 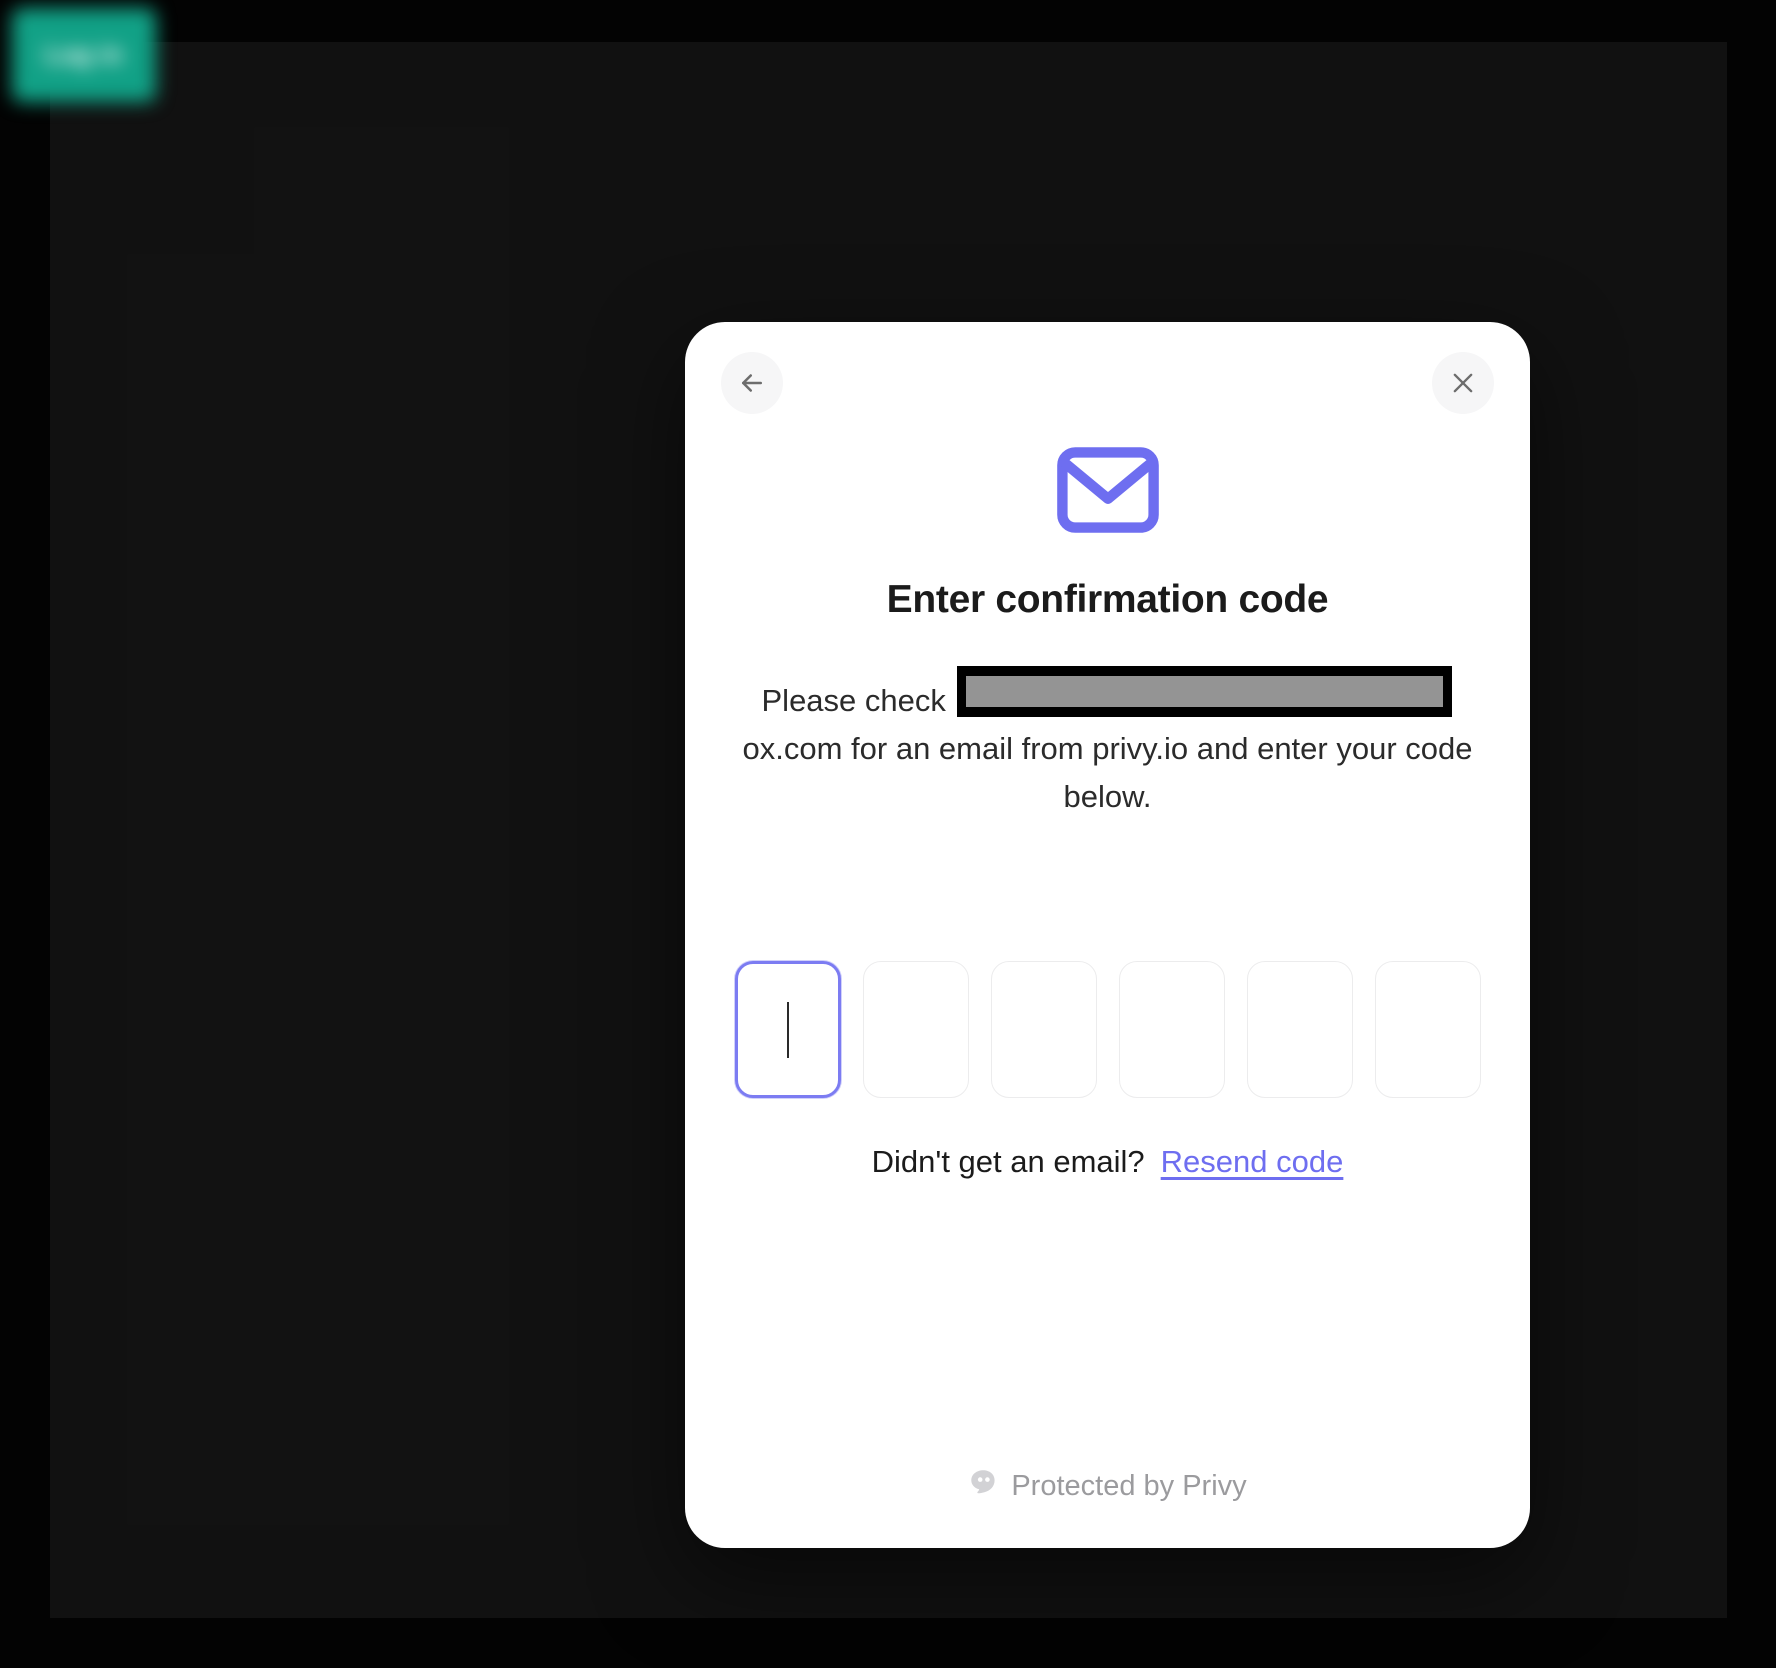 I want to click on dialog-topbar, so click(x=1107, y=377).